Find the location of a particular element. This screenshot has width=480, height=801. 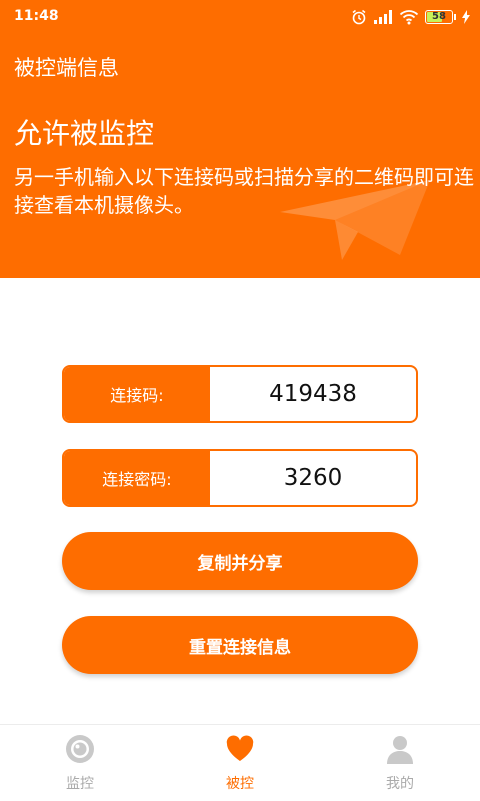

status-time: 11:48 is located at coordinates (36, 16).